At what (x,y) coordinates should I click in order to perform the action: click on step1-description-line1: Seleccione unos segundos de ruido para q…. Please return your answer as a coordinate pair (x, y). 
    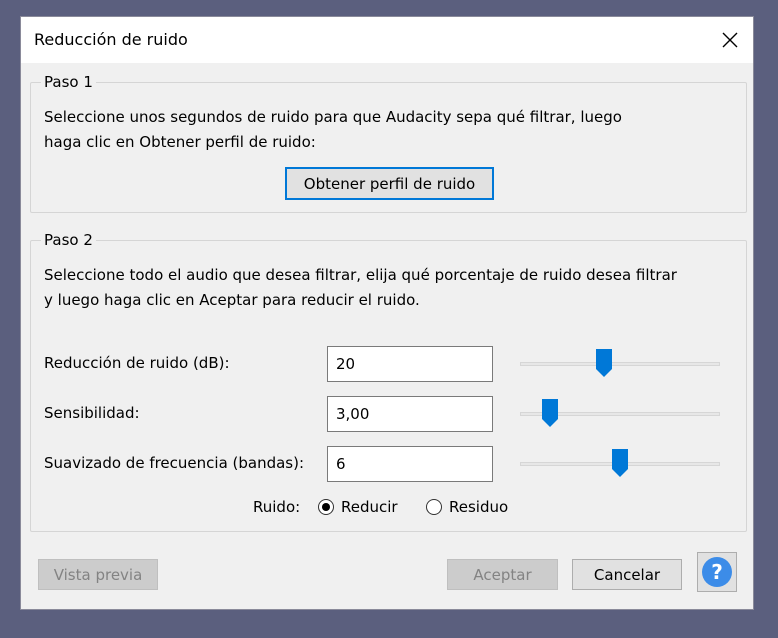
    Looking at the image, I should click on (333, 117).